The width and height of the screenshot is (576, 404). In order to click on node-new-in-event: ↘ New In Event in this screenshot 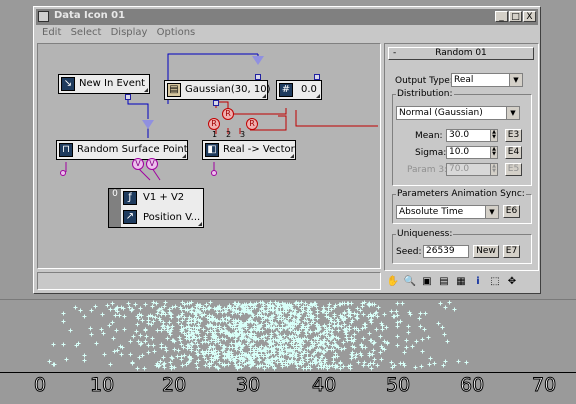, I will do `click(104, 84)`.